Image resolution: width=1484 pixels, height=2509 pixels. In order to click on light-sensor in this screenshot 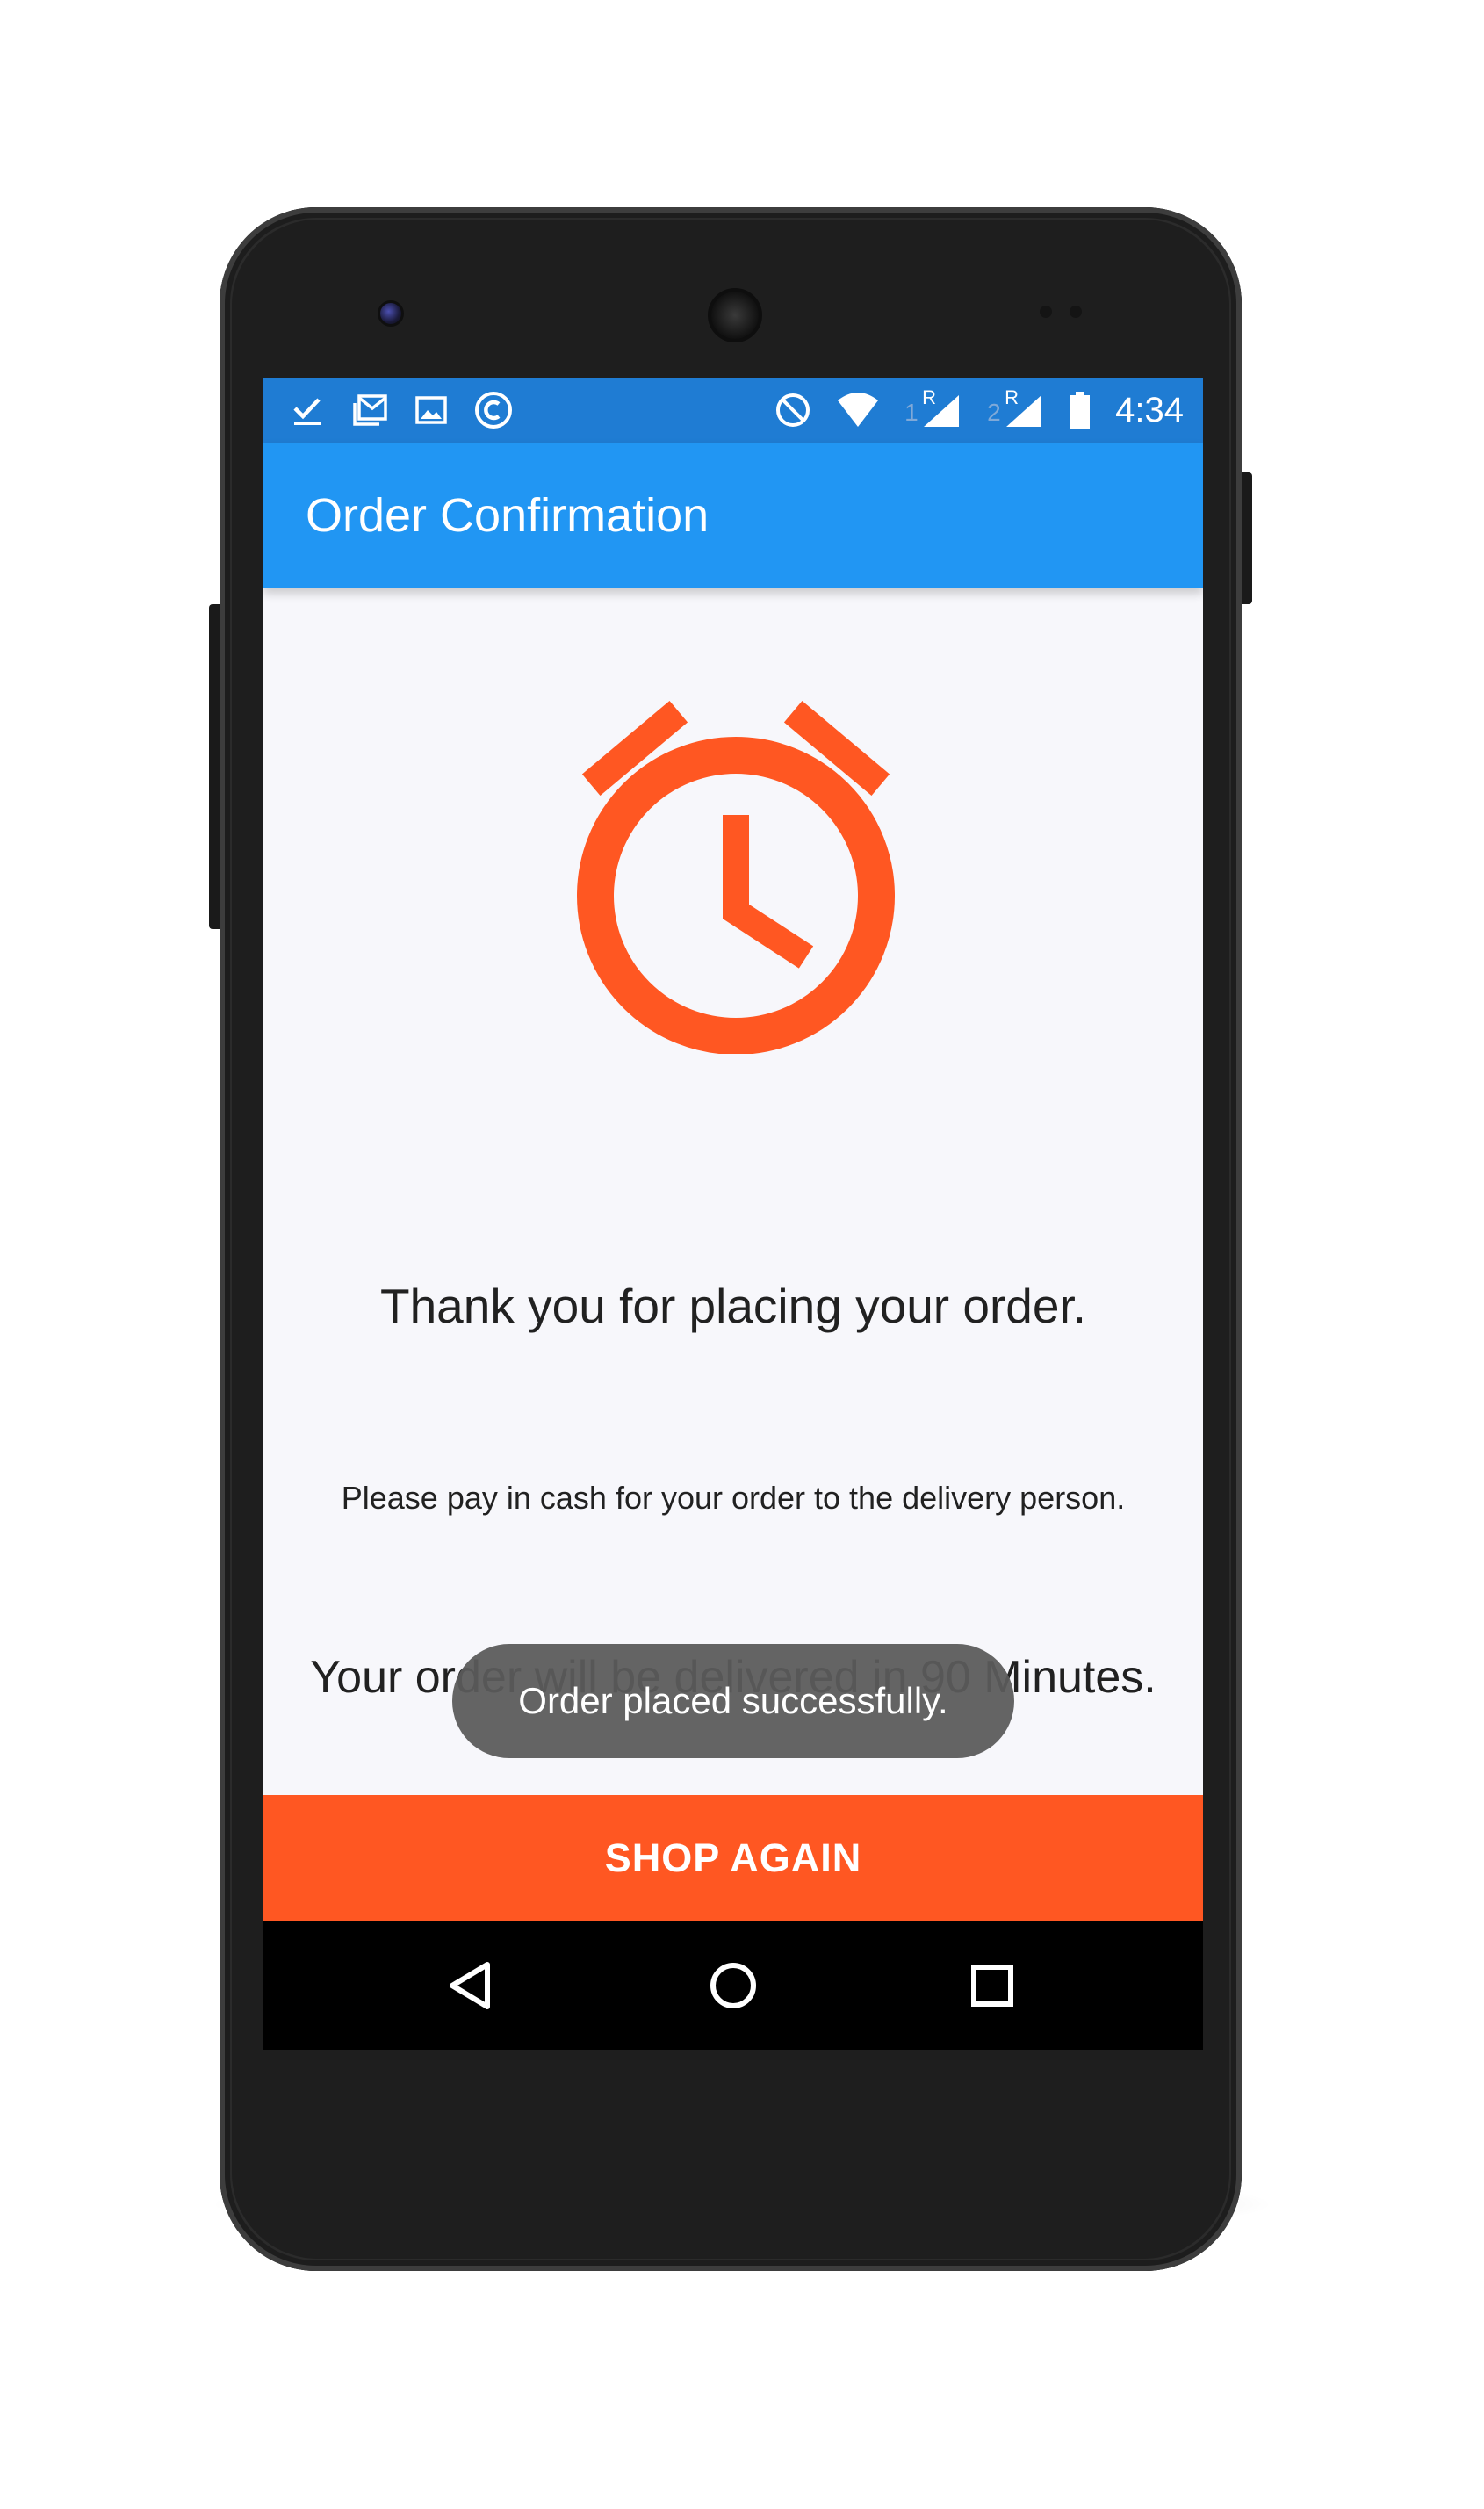, I will do `click(1076, 312)`.